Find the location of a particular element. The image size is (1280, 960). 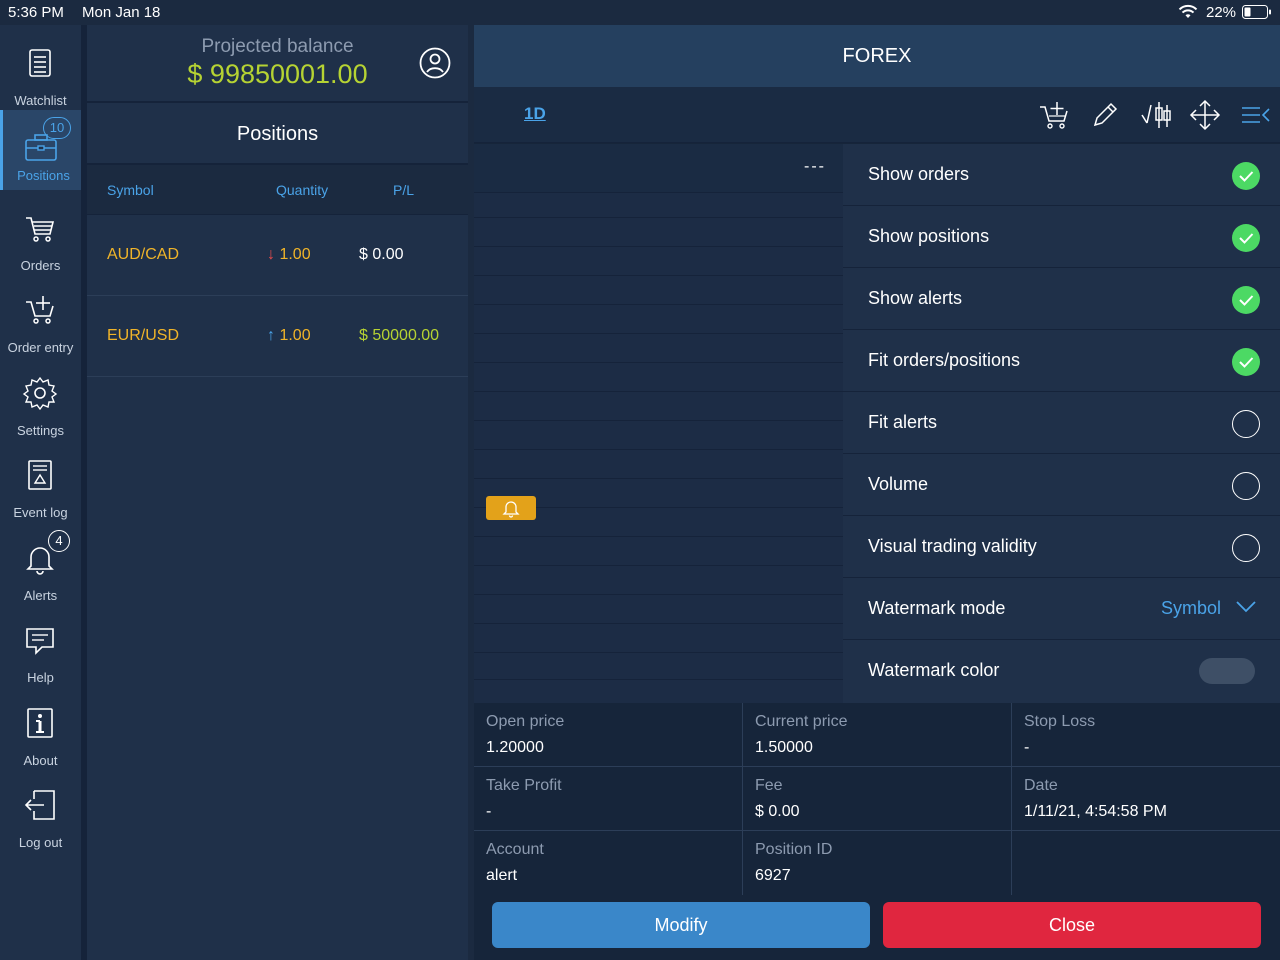

detail-take-profit: Take Profit - is located at coordinates (608, 799).